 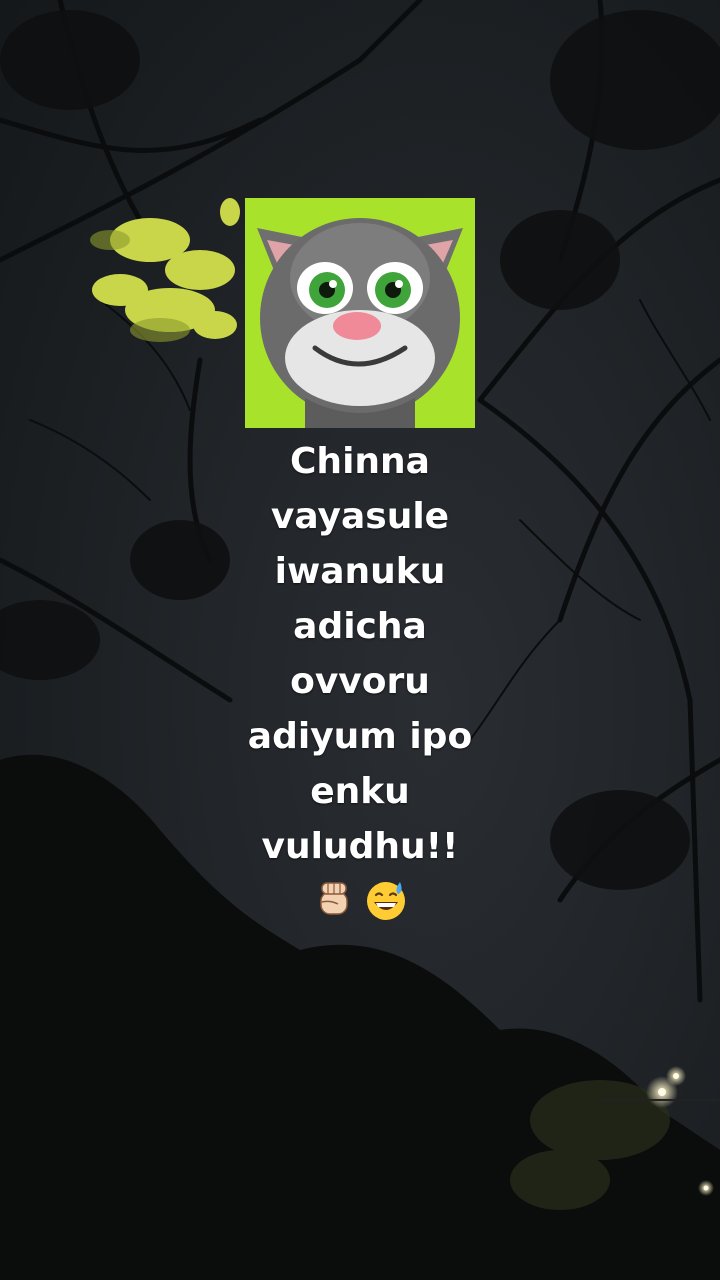 What do you see at coordinates (386, 901) in the screenshot?
I see `grinning-sweat-icon` at bounding box center [386, 901].